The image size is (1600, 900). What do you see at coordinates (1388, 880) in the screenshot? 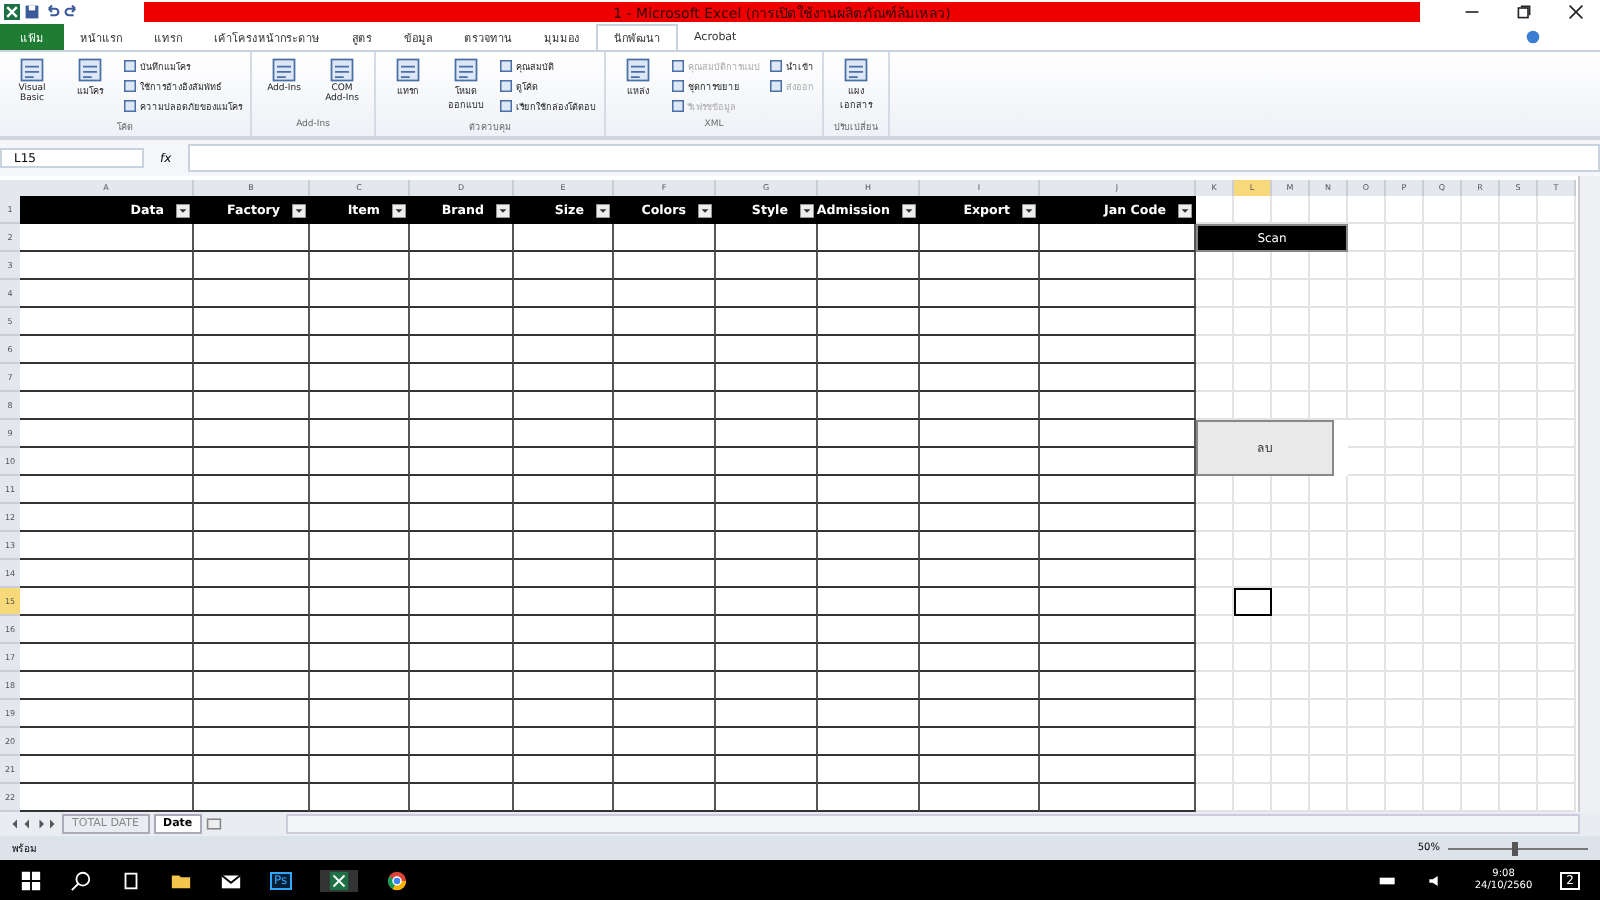
I see `battery-icon` at bounding box center [1388, 880].